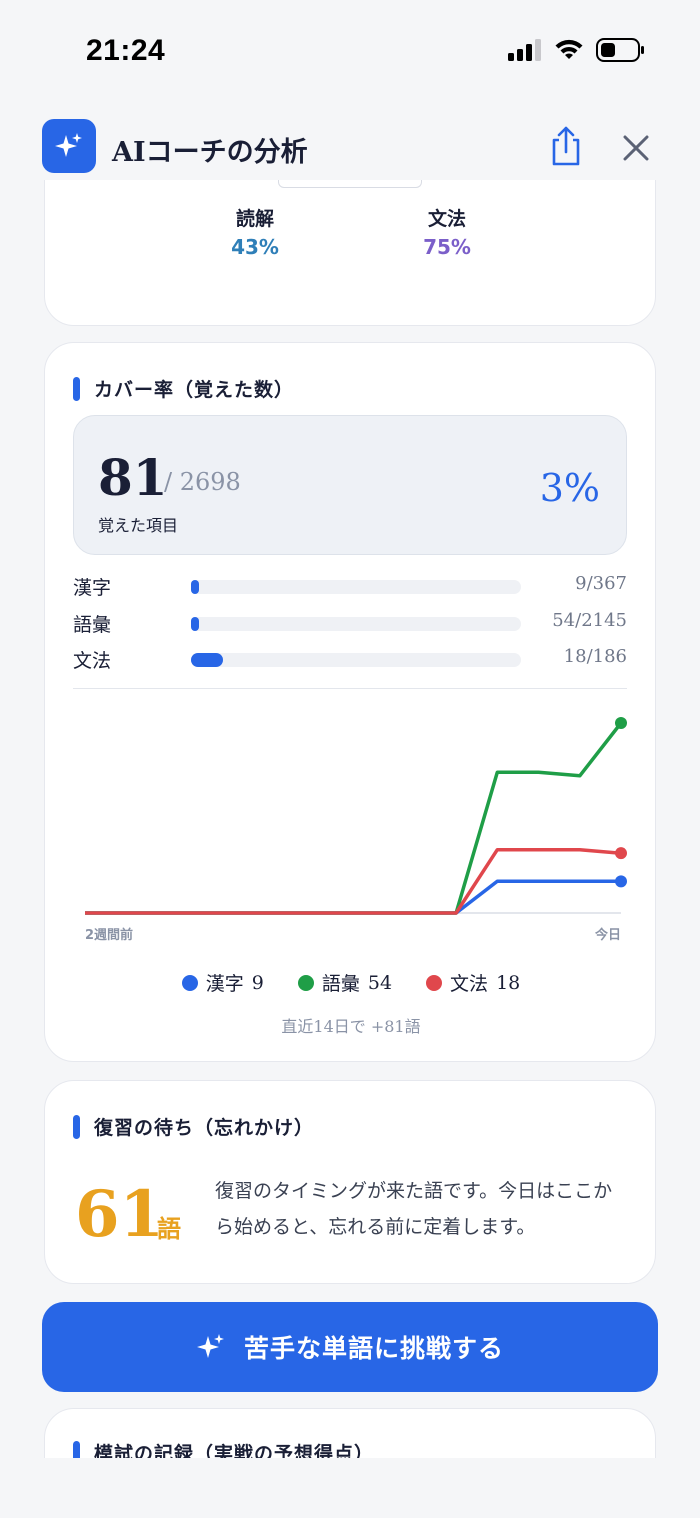 The height and width of the screenshot is (1518, 700). I want to click on learned-count: 81, so click(133, 477).